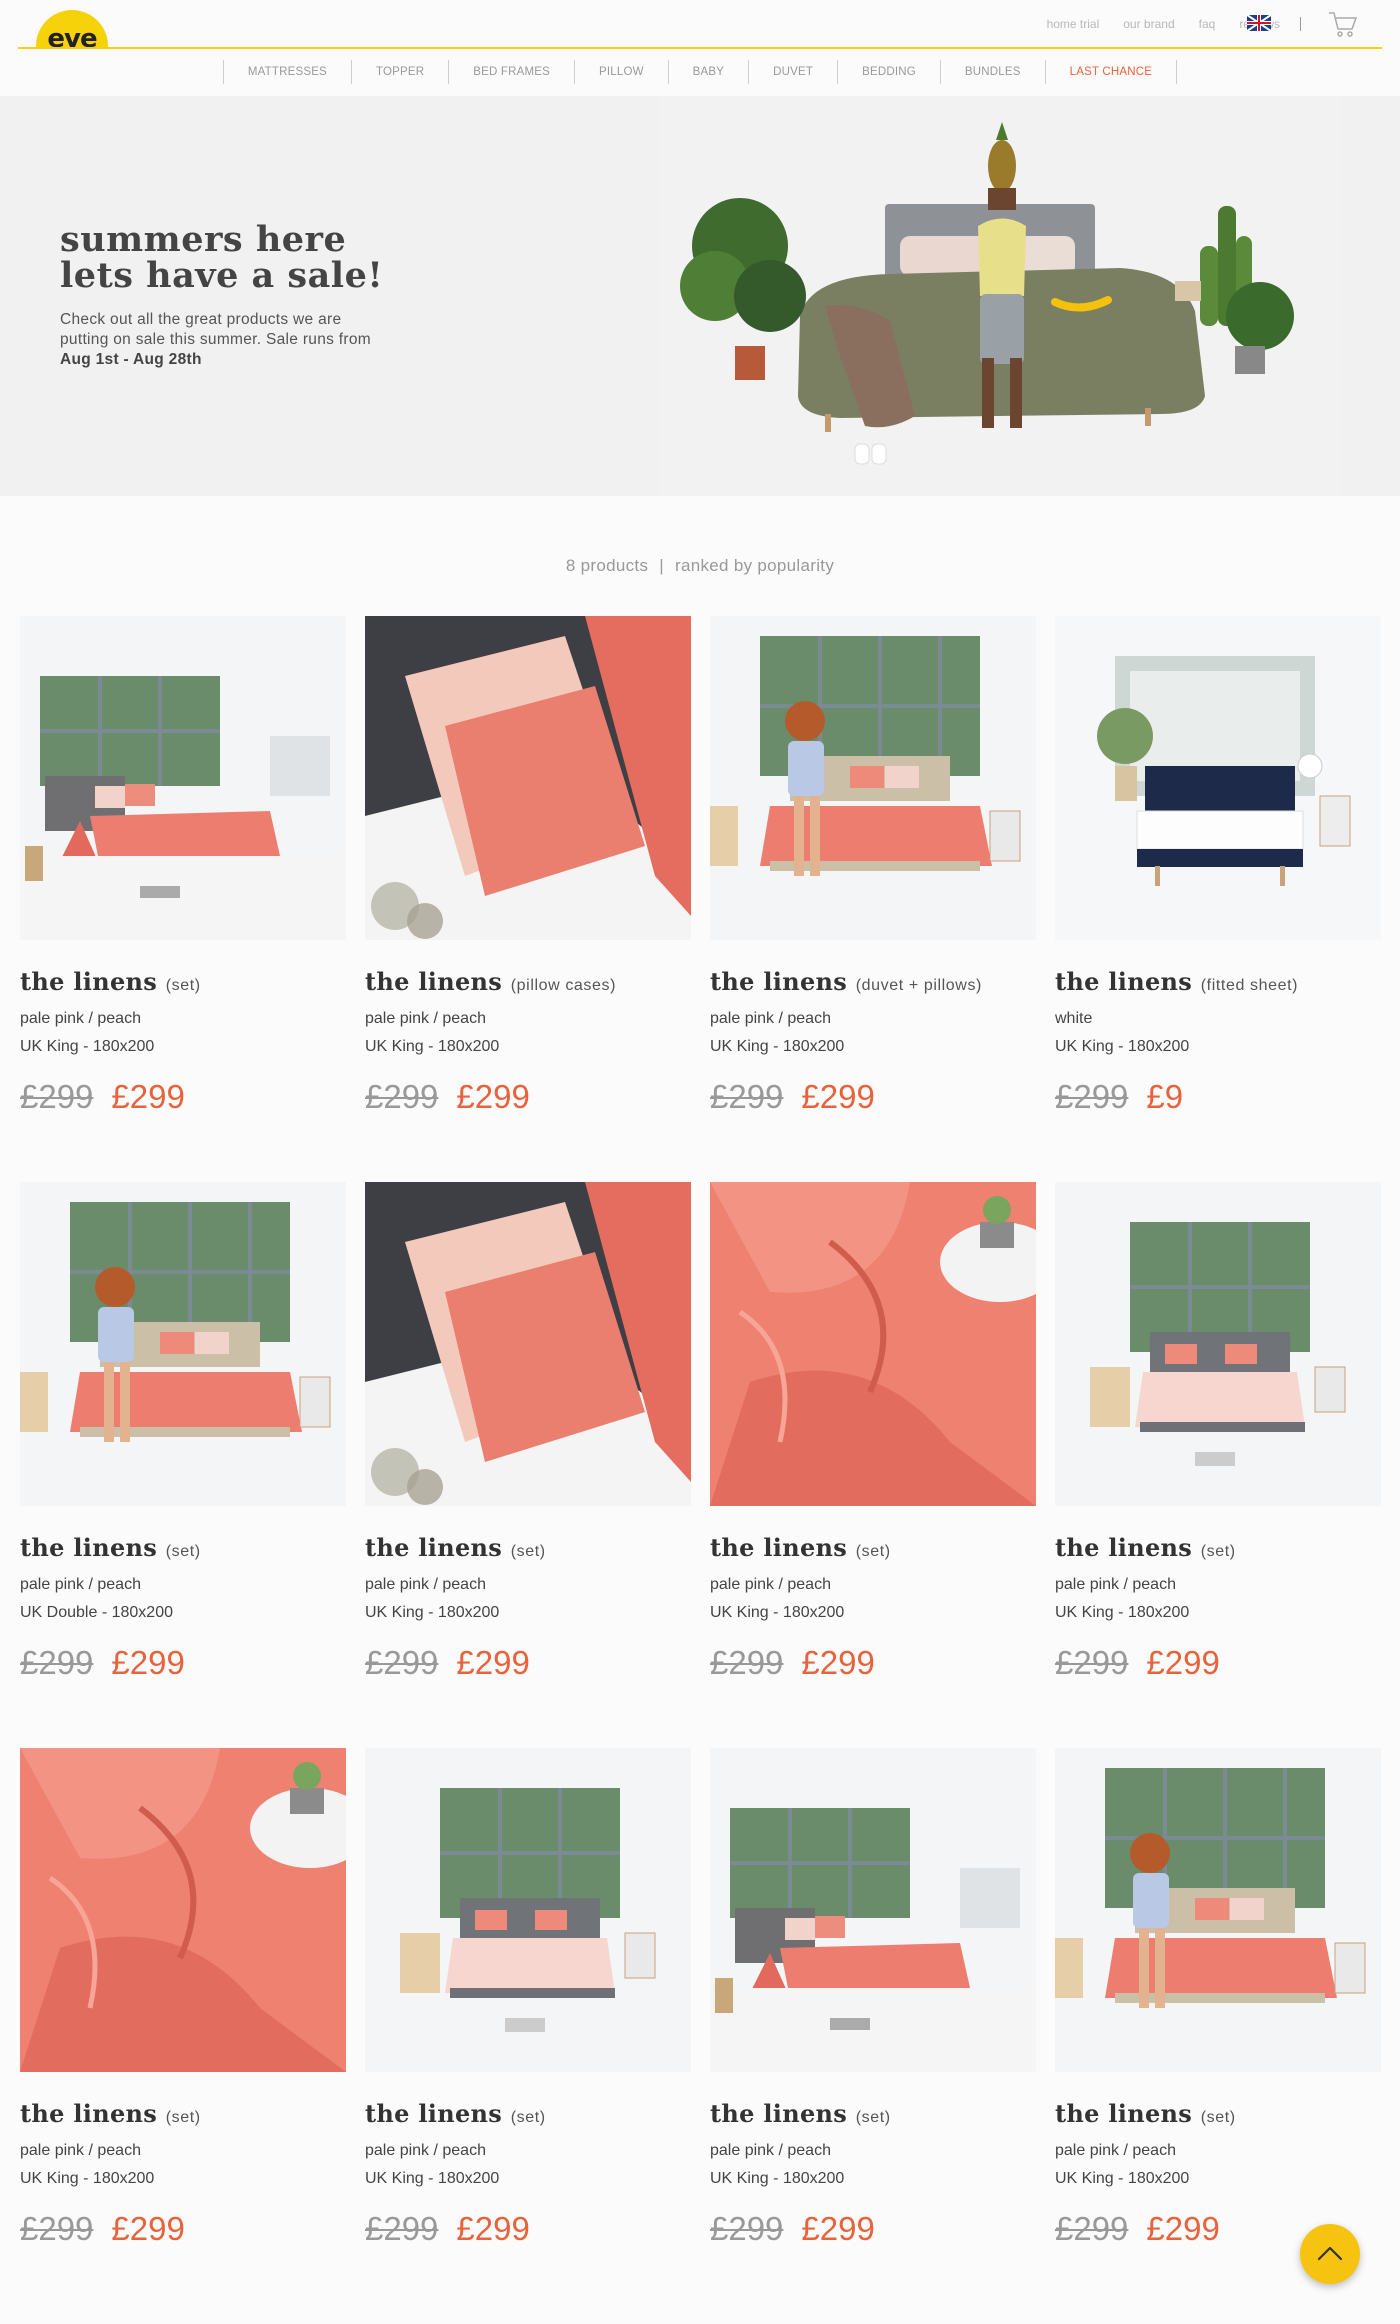  I want to click on product-title: the linens (pillow cases), so click(528, 981).